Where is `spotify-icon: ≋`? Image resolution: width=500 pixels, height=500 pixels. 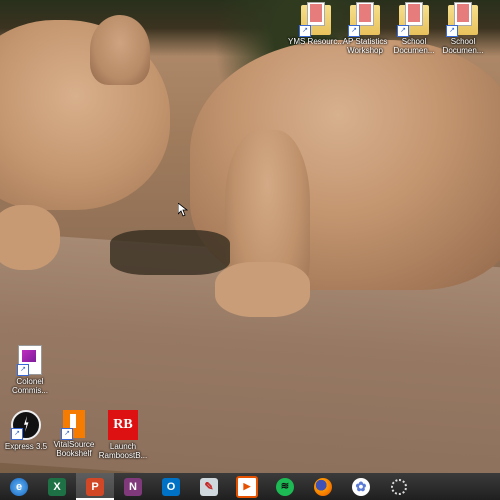 spotify-icon: ≋ is located at coordinates (285, 486).